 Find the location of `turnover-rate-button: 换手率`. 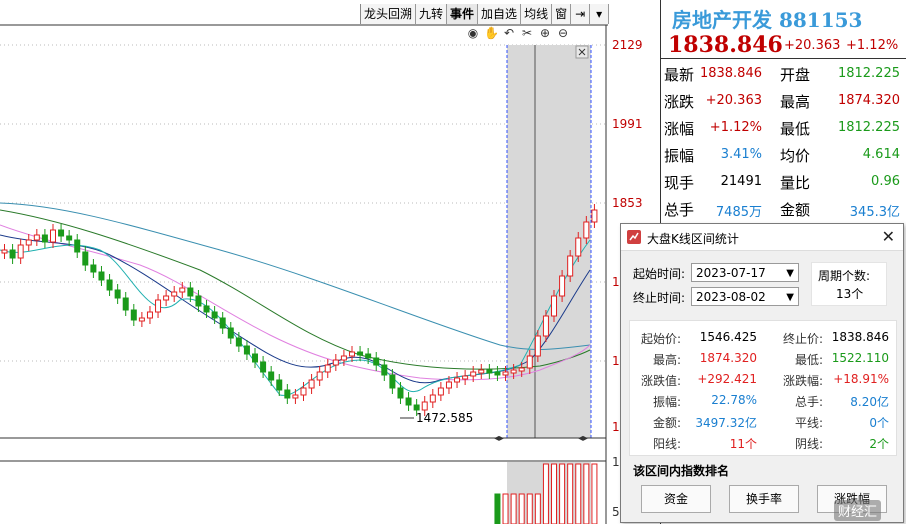

turnover-rate-button: 换手率 is located at coordinates (764, 499).